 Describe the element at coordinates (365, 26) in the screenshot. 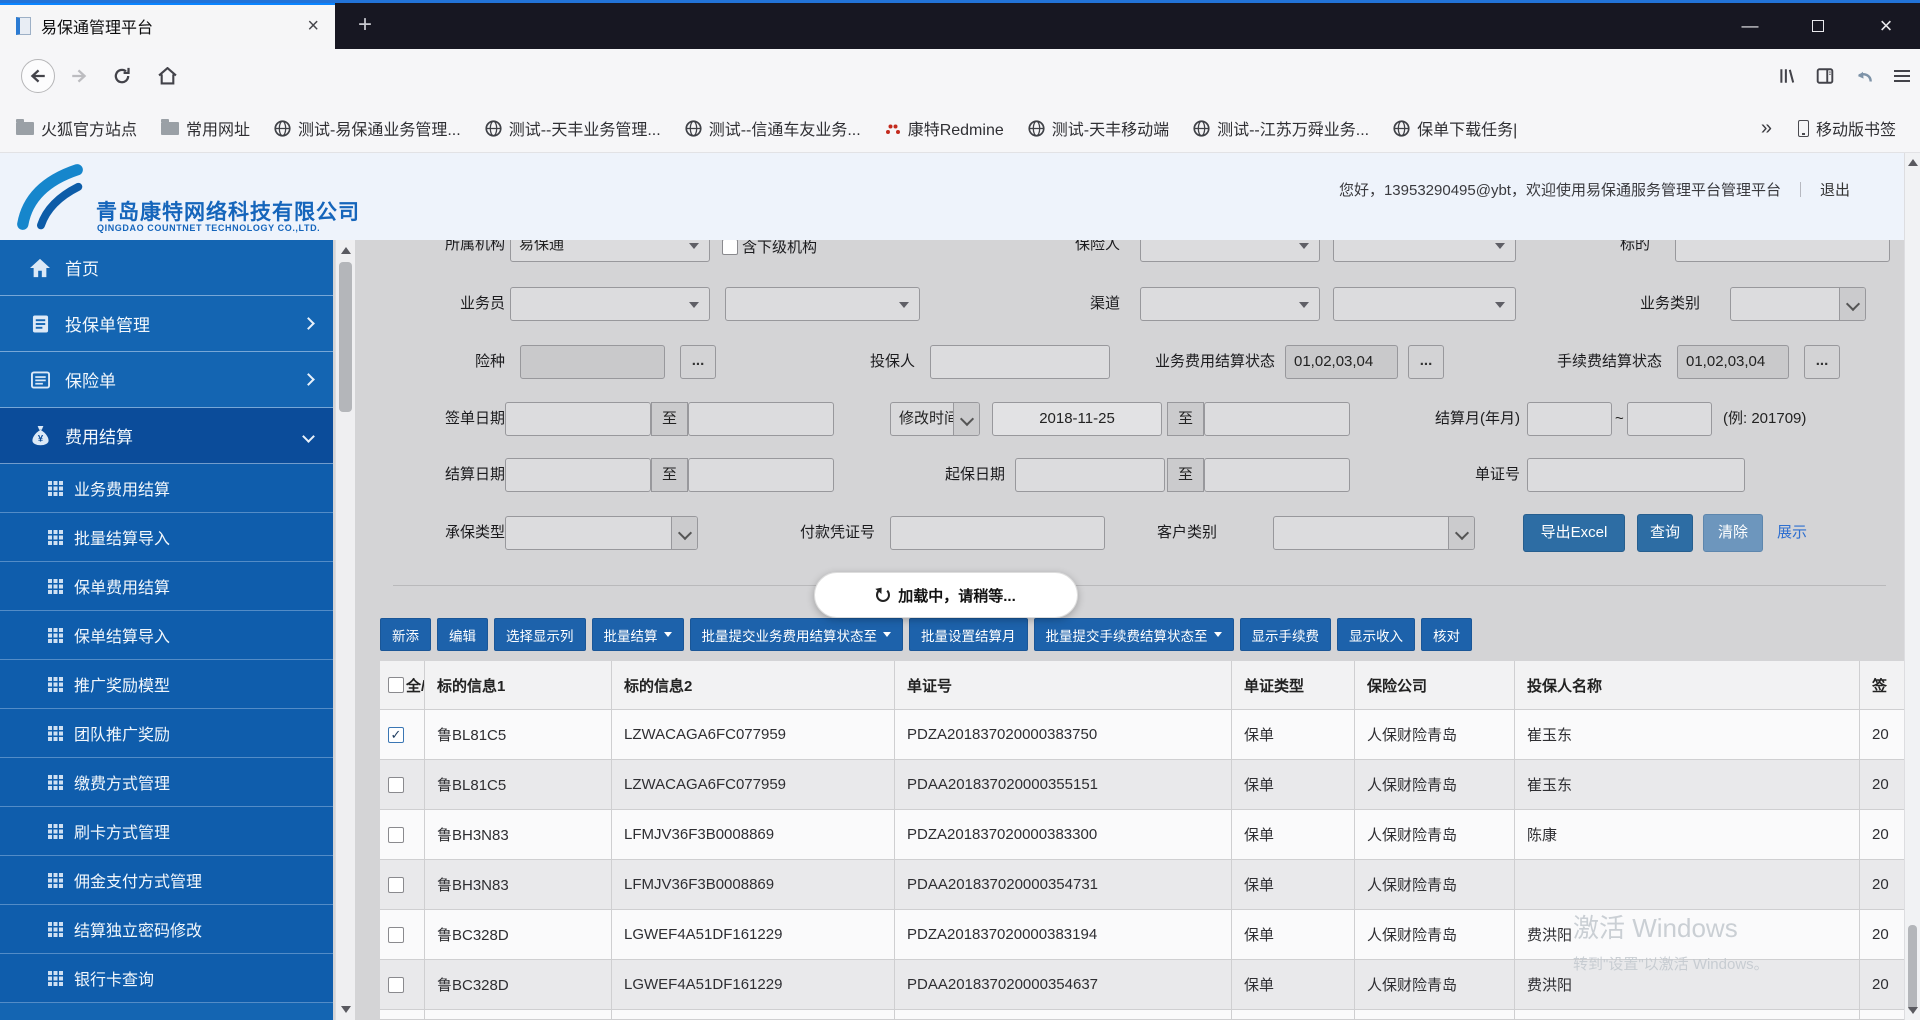

I see `new-tab-button: +` at that location.